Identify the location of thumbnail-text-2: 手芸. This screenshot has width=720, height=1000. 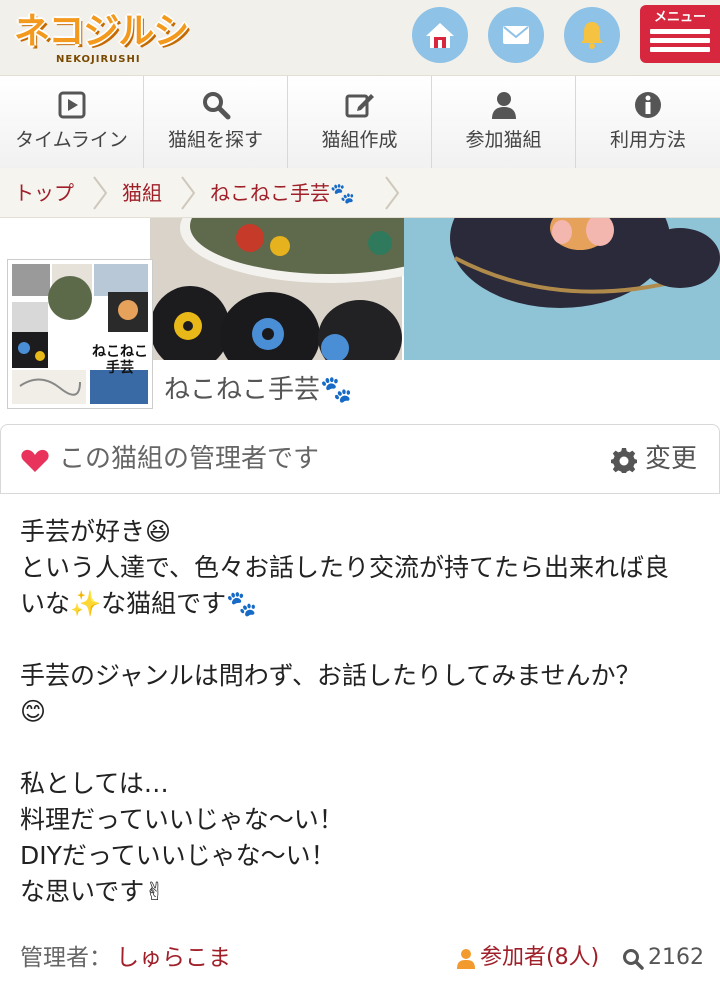
(120, 368).